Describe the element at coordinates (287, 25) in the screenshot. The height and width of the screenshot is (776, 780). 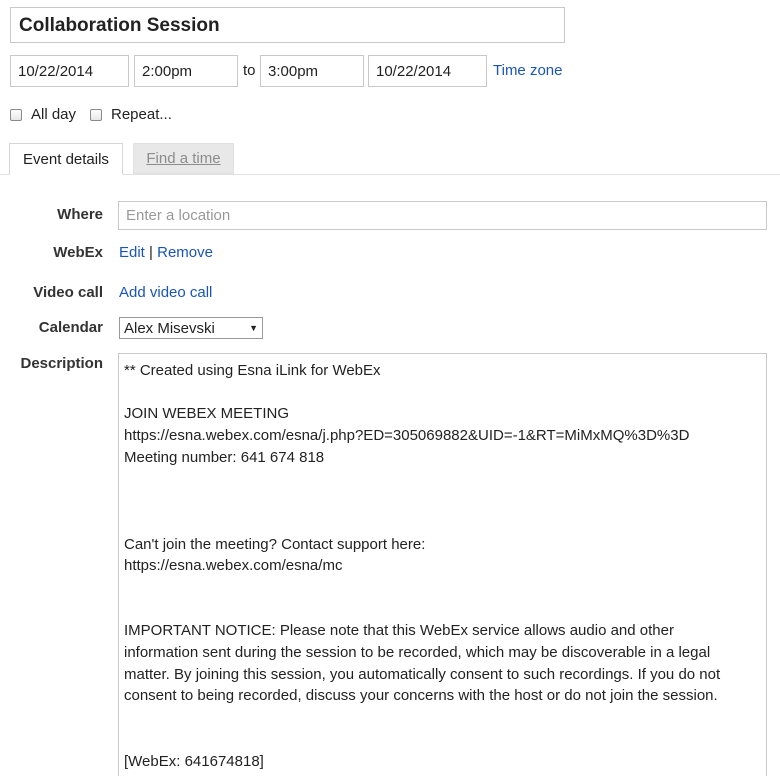
I see `event-title-input: Collaboration Session` at that location.